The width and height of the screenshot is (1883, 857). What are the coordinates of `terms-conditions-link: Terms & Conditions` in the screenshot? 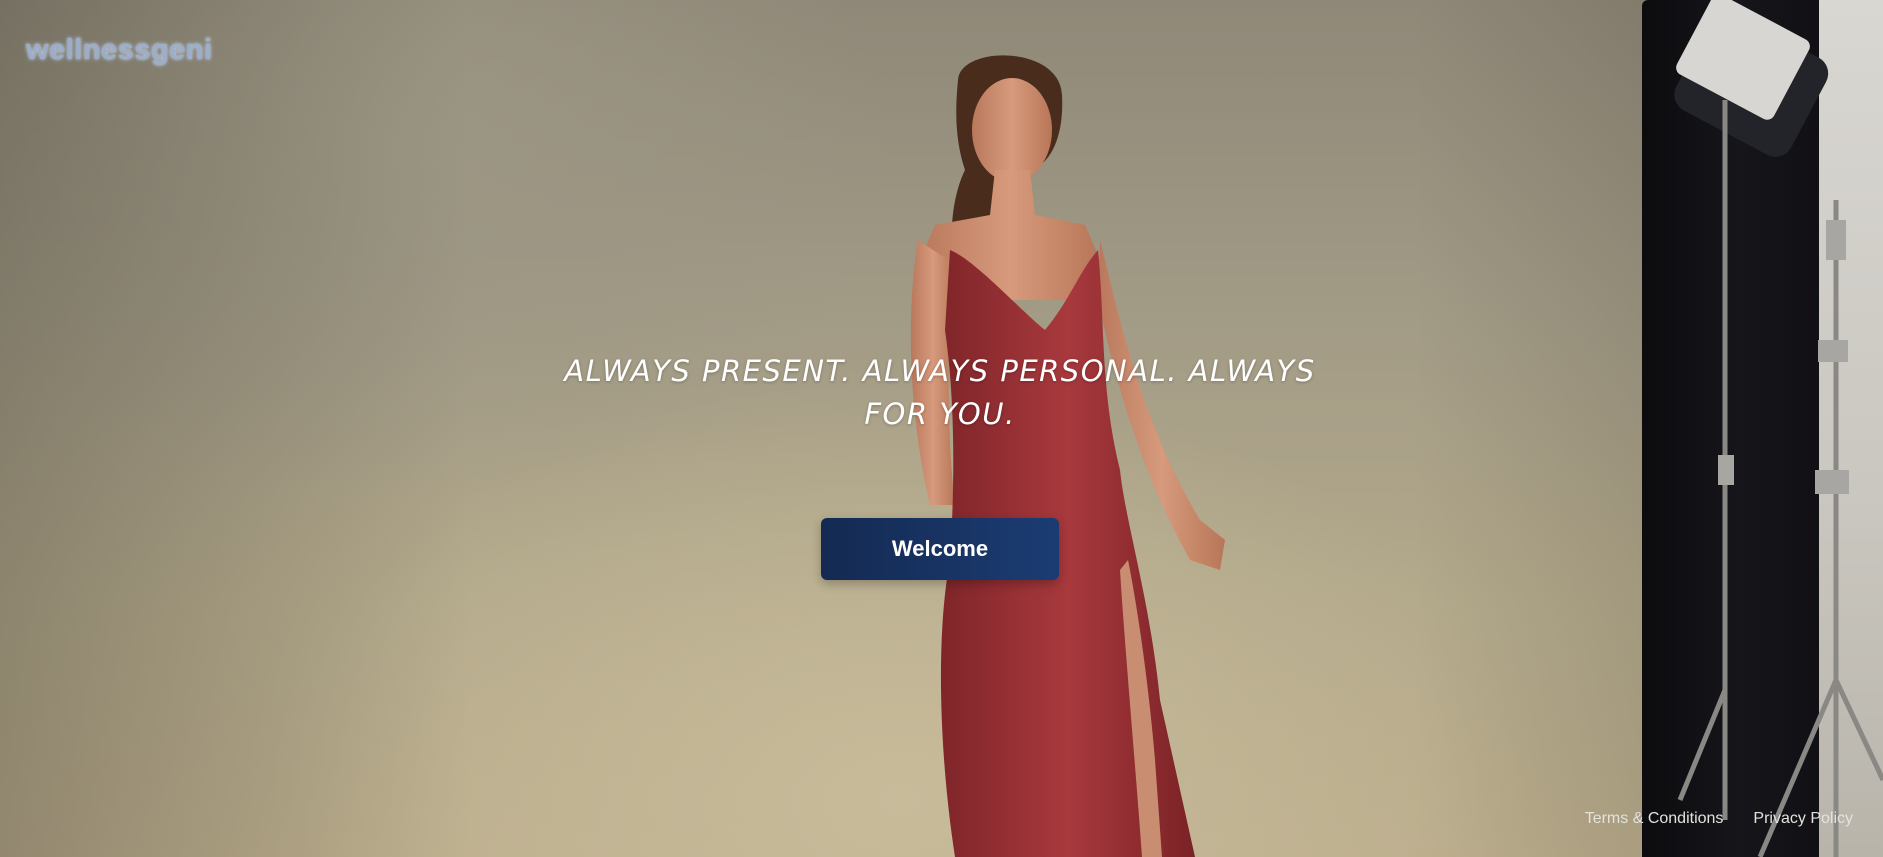 It's located at (1654, 819).